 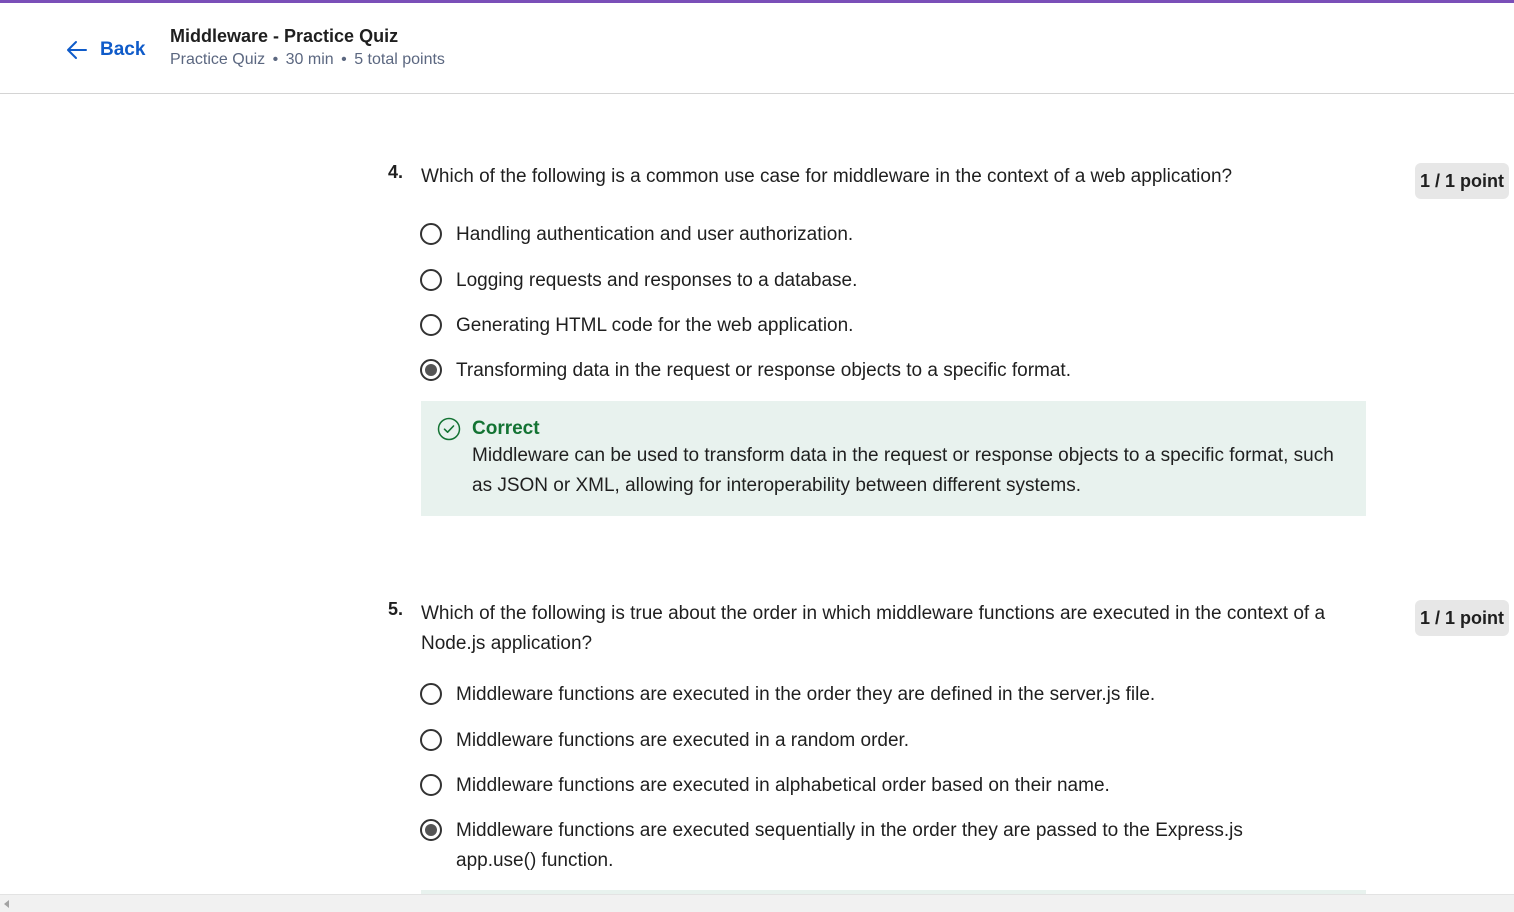 What do you see at coordinates (284, 36) in the screenshot?
I see `page-title: Middleware - Practice Quiz` at bounding box center [284, 36].